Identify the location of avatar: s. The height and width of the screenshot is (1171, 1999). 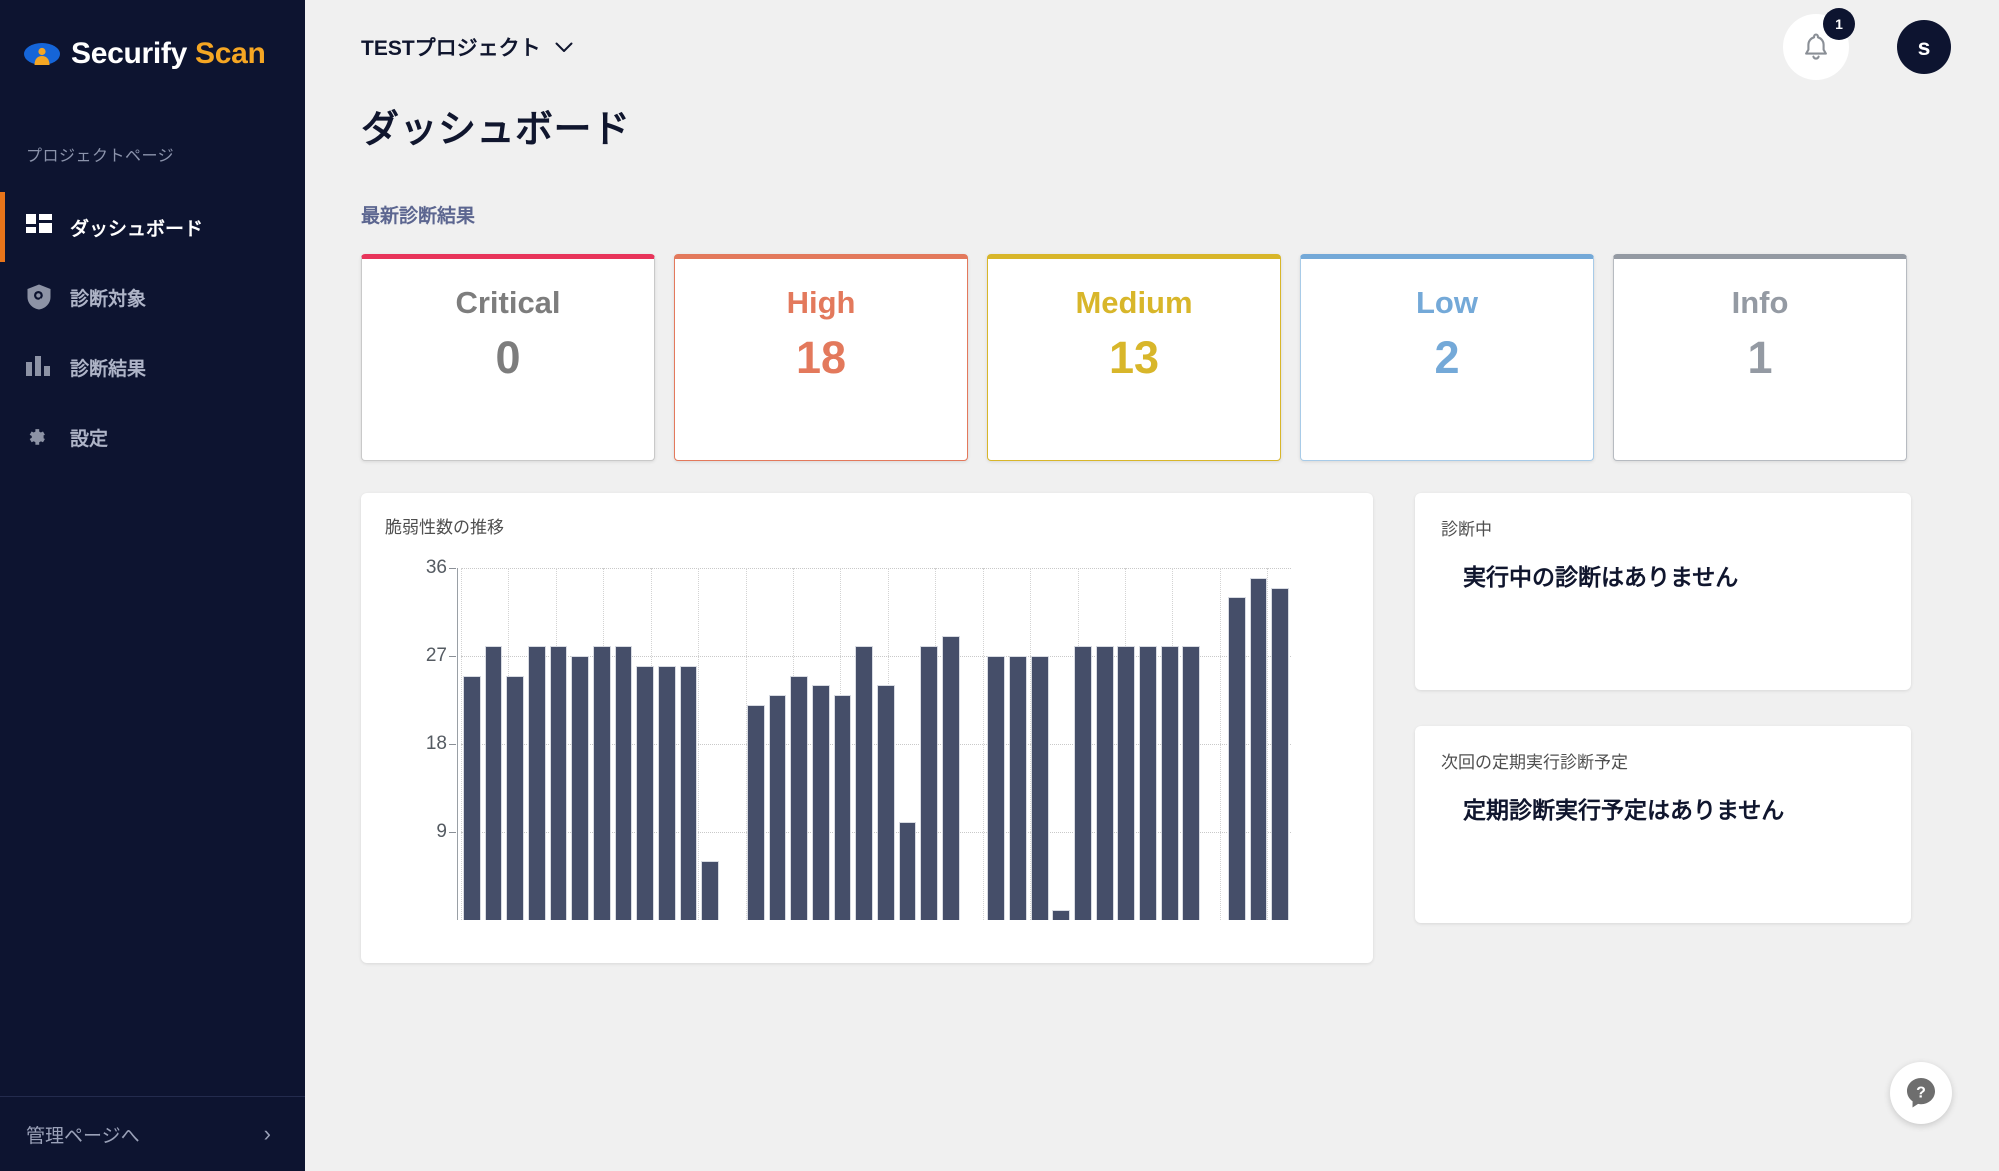
(1924, 47).